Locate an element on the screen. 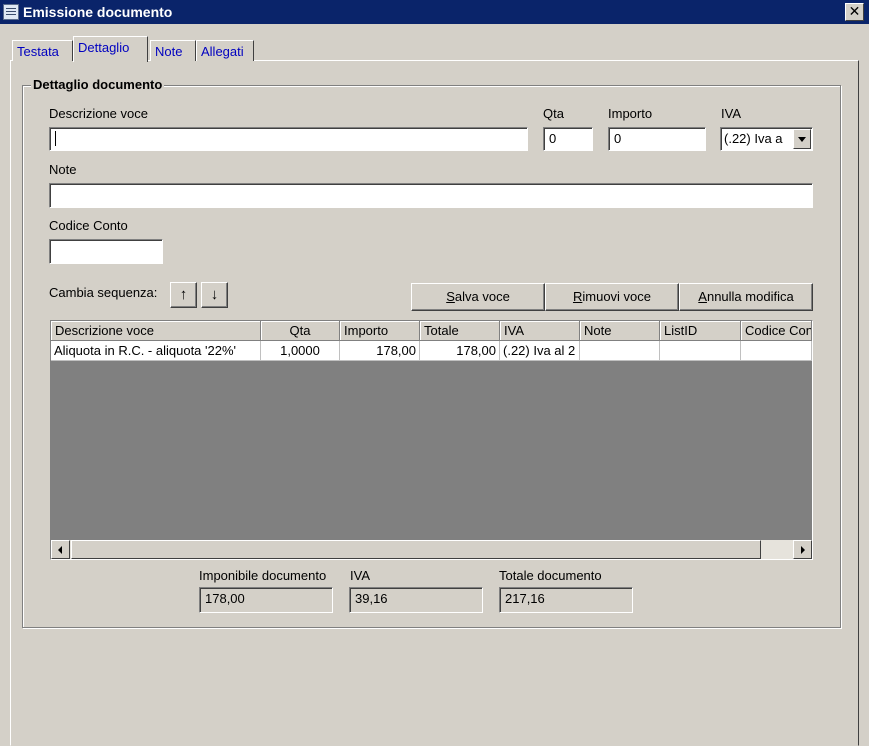 This screenshot has height=746, width=869. note-label: Note is located at coordinates (63, 169).